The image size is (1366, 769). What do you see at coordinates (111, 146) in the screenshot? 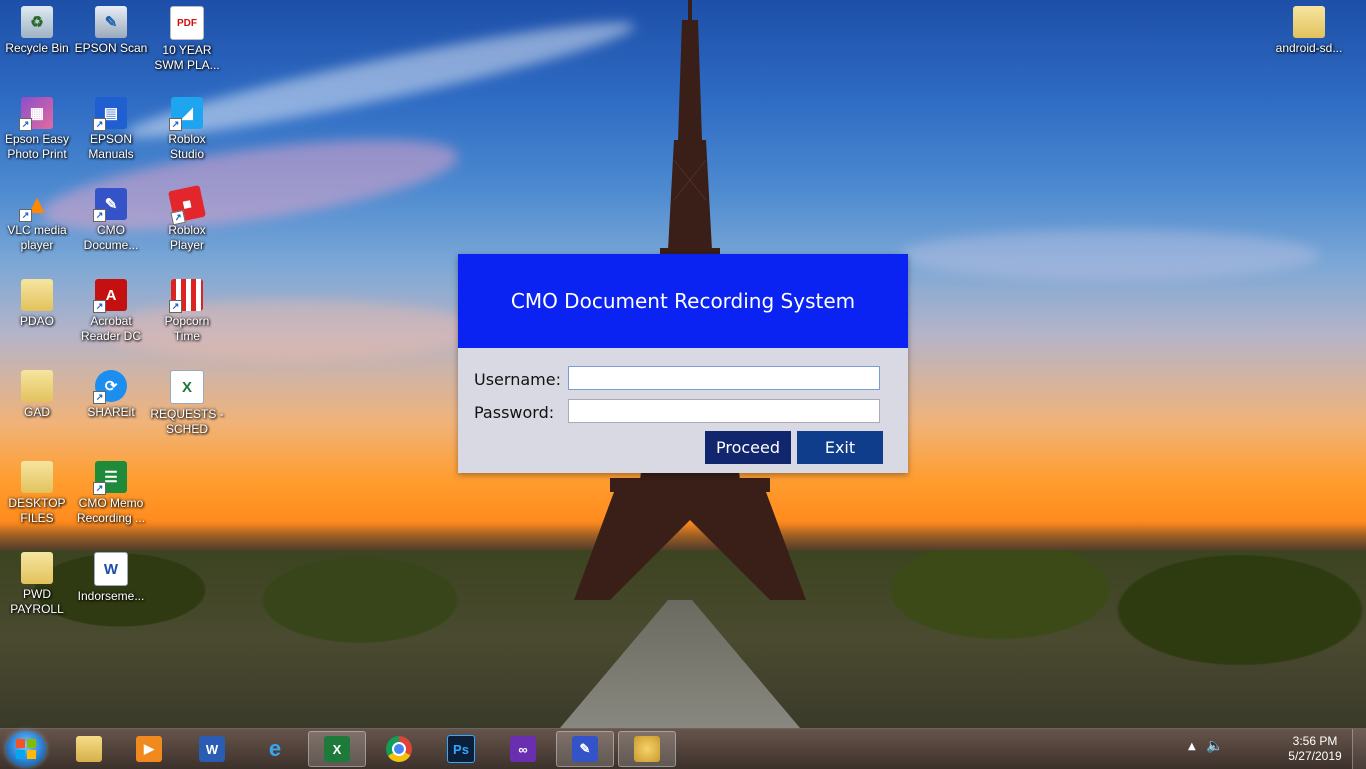
I see `desktop-icon-label: EPSON Manuals` at bounding box center [111, 146].